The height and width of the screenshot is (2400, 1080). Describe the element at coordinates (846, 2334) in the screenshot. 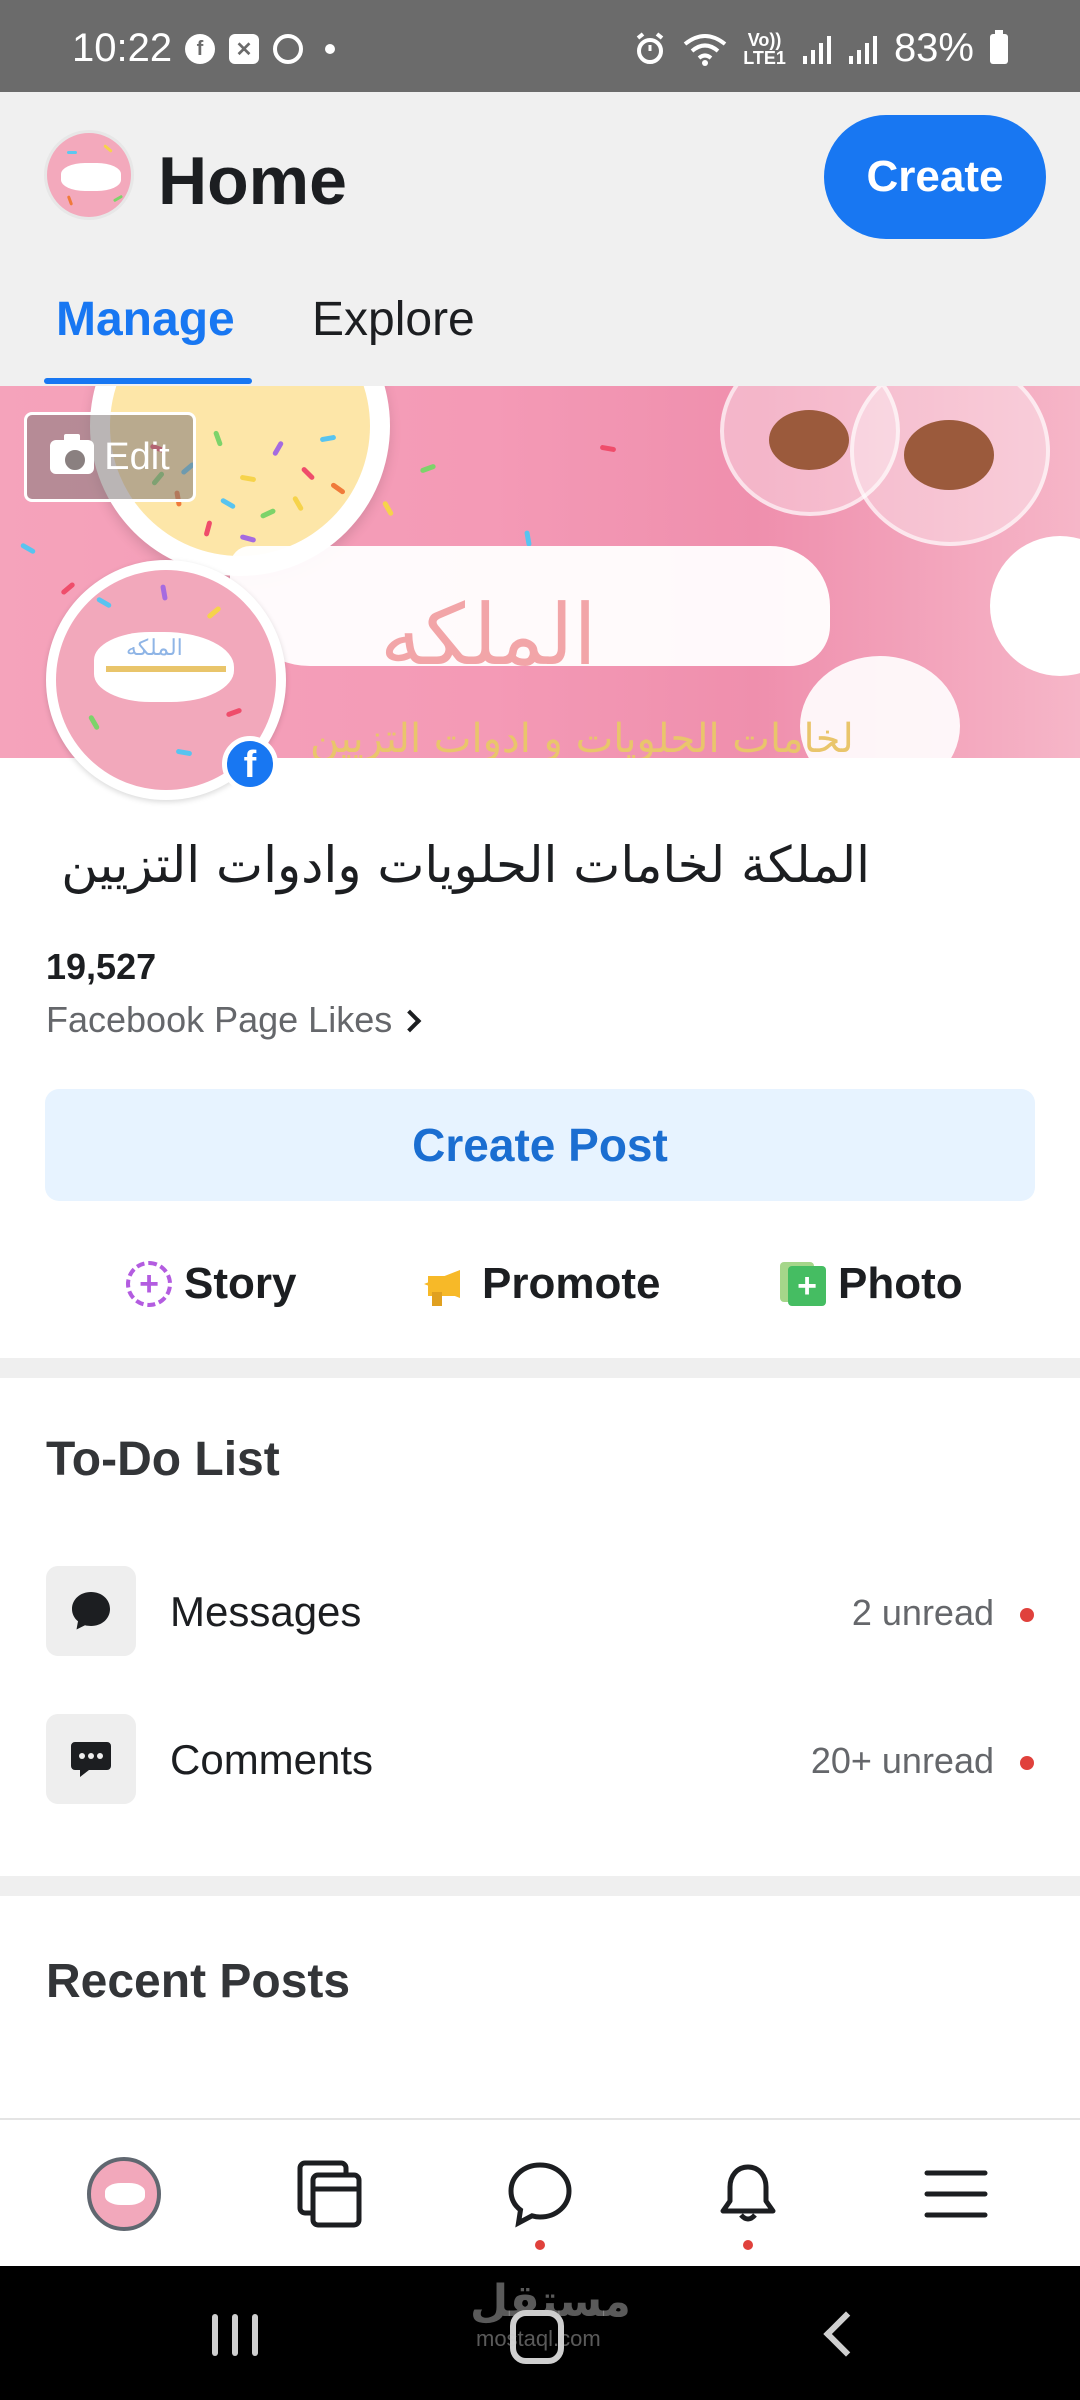

I see `back-button` at that location.